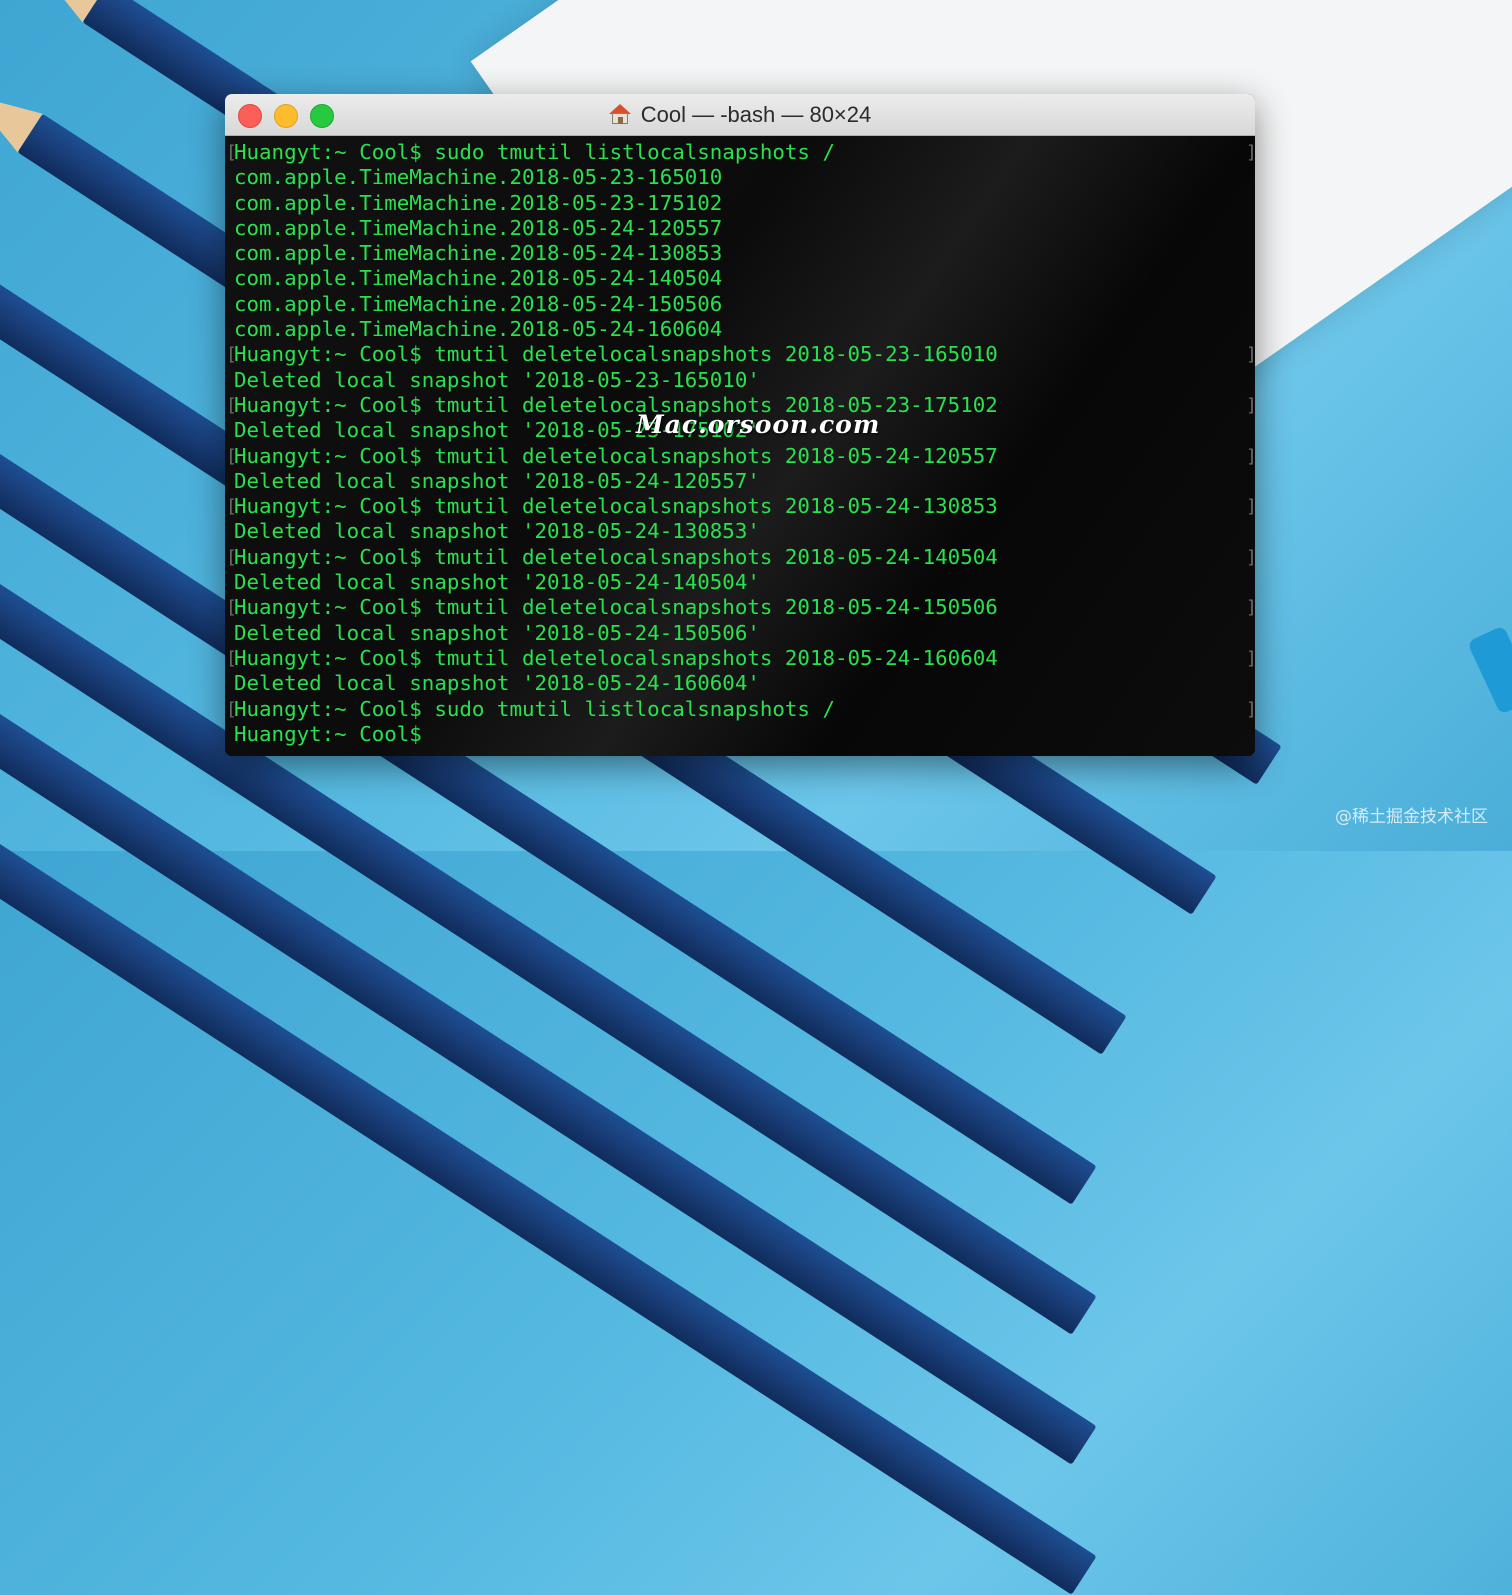 The width and height of the screenshot is (1512, 1595). Describe the element at coordinates (478, 303) in the screenshot. I see `terminal-output-line: com.apple.TimeMachine.2018-05-24-150506` at that location.